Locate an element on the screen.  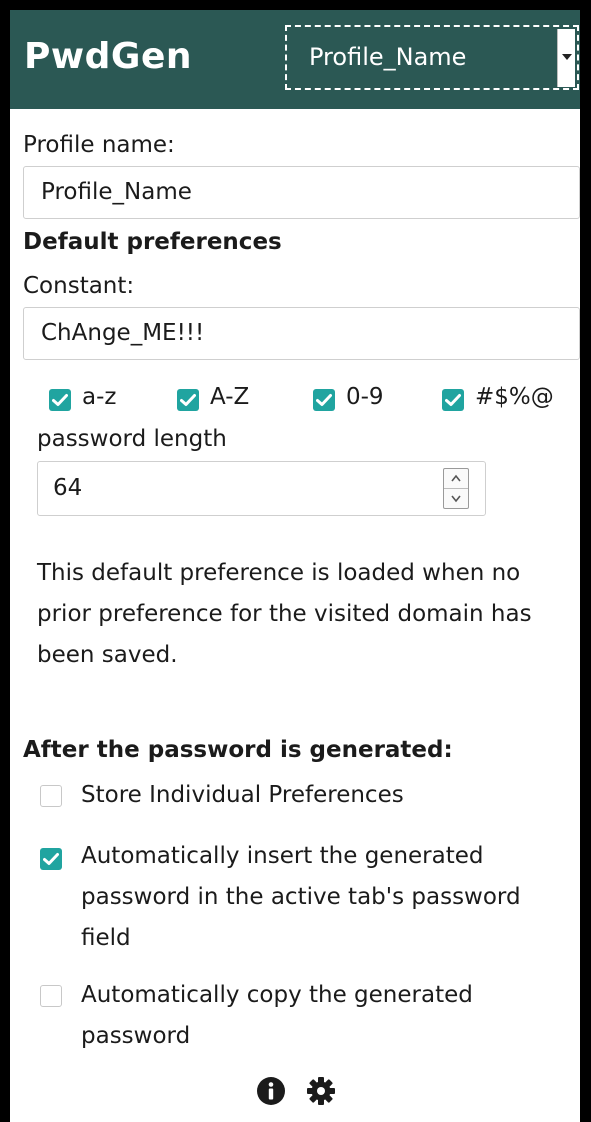
password-length-input: 64 is located at coordinates (261, 488).